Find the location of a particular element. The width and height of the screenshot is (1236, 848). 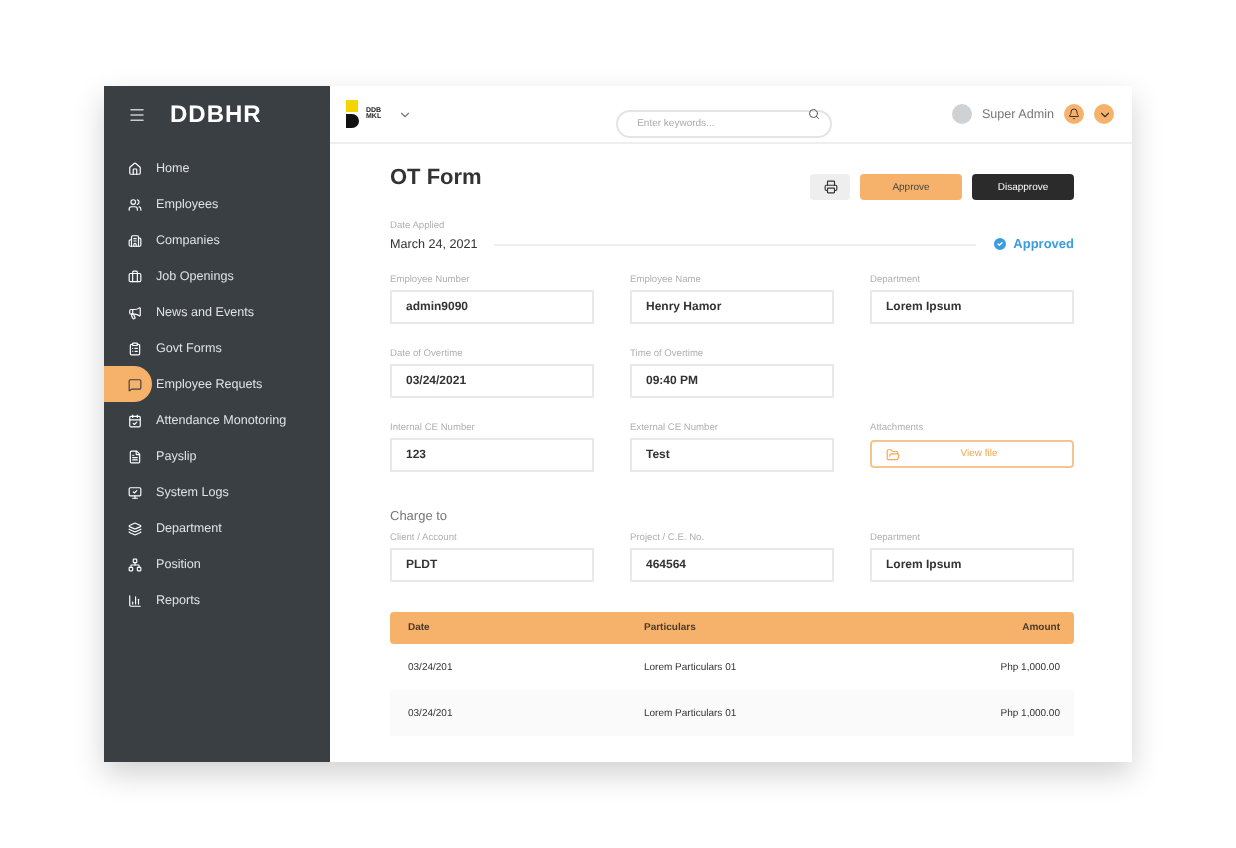

megaphone-icon is located at coordinates (135, 312).